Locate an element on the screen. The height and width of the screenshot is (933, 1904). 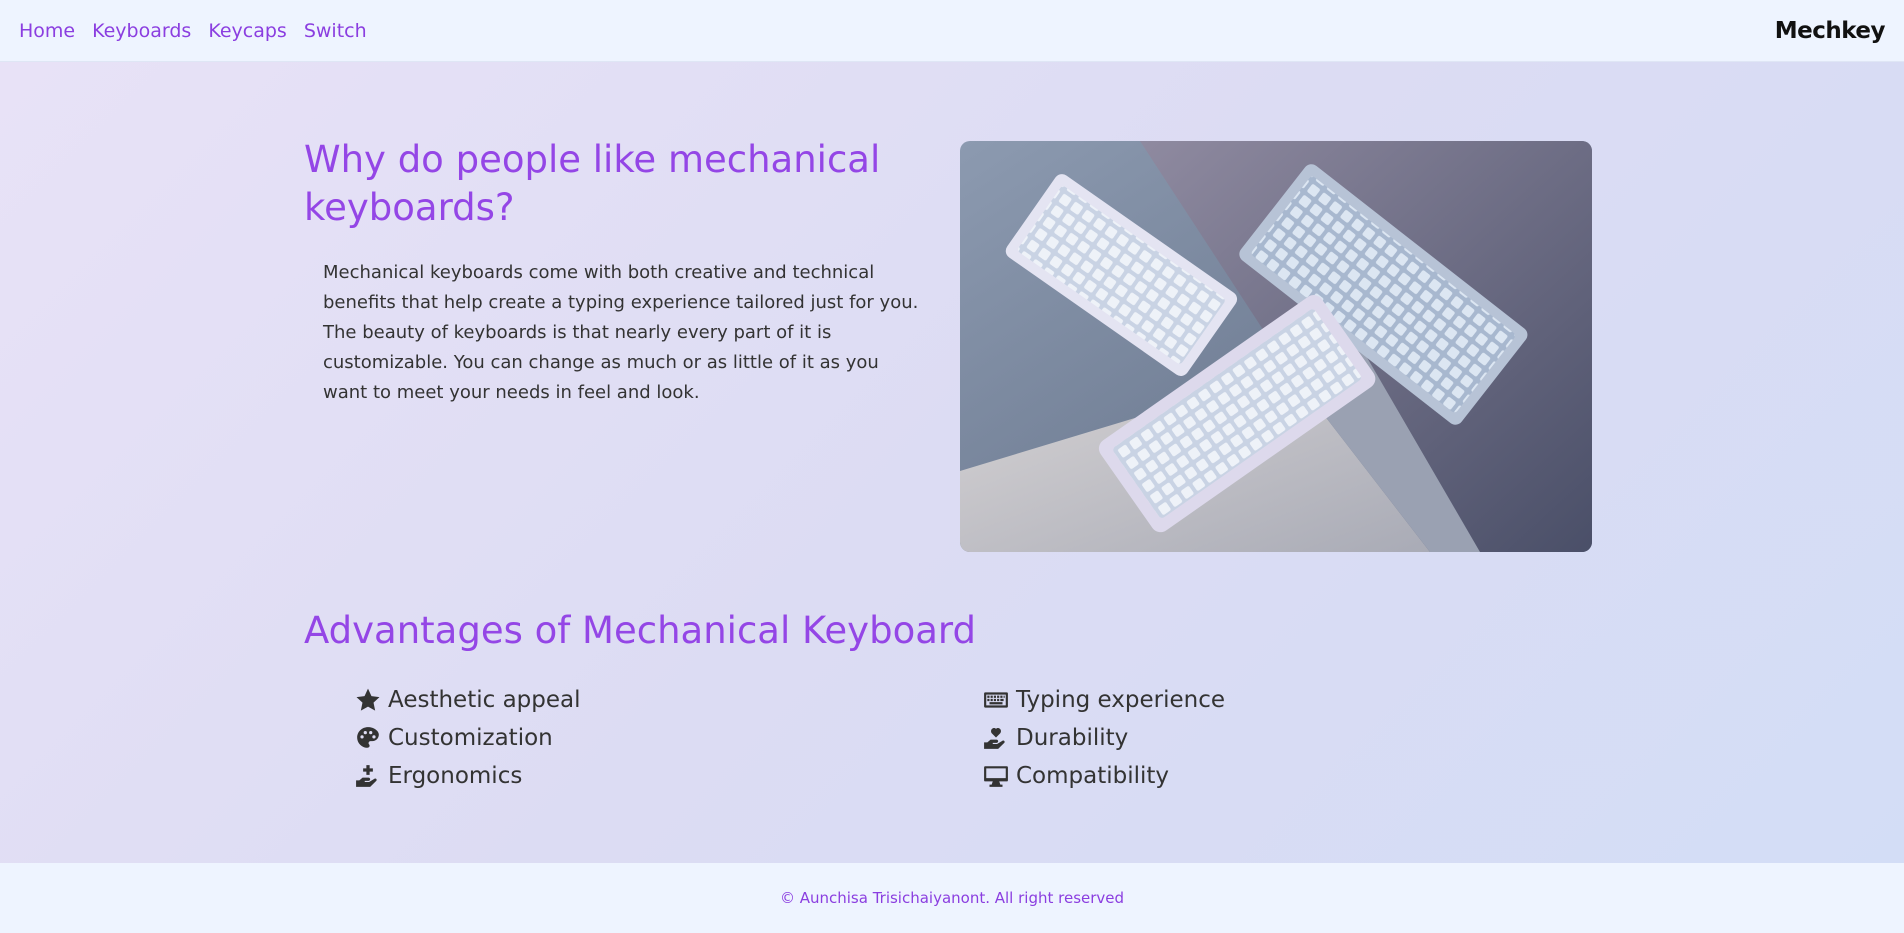
advantage-item: Typing experience is located at coordinates (1103, 700).